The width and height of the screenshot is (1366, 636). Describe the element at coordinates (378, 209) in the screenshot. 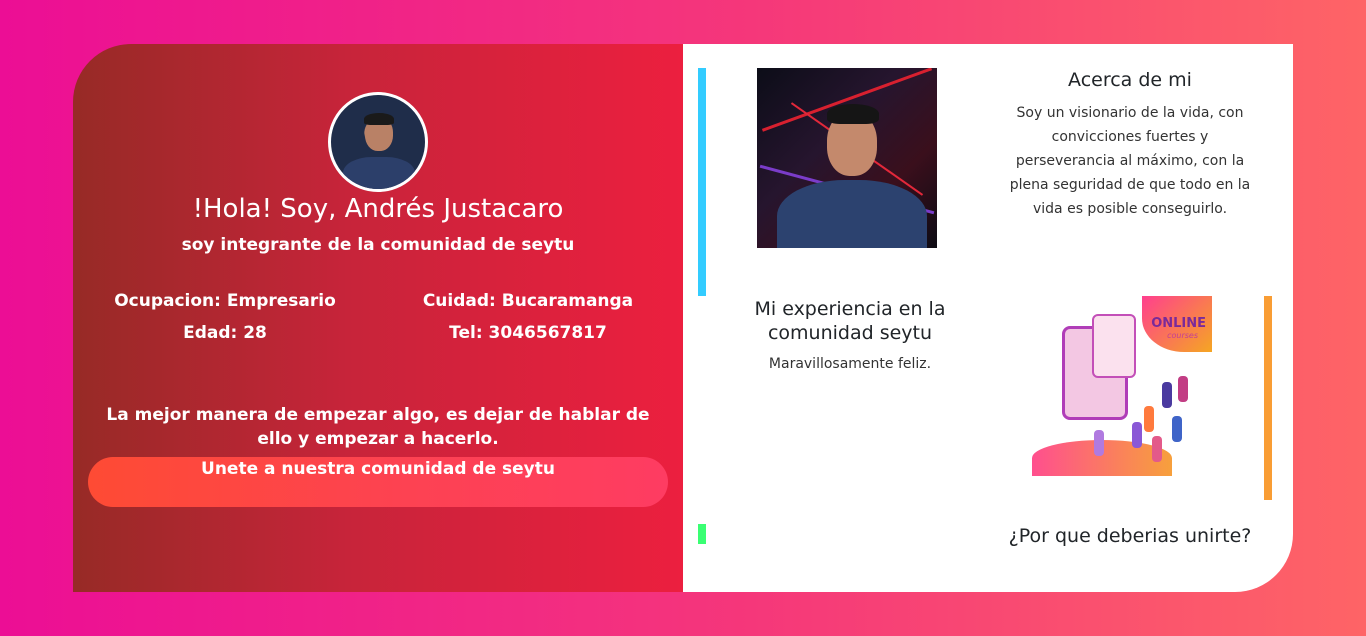

I see `greeting-title: !Hola! Soy, Andrés Justacaro` at that location.